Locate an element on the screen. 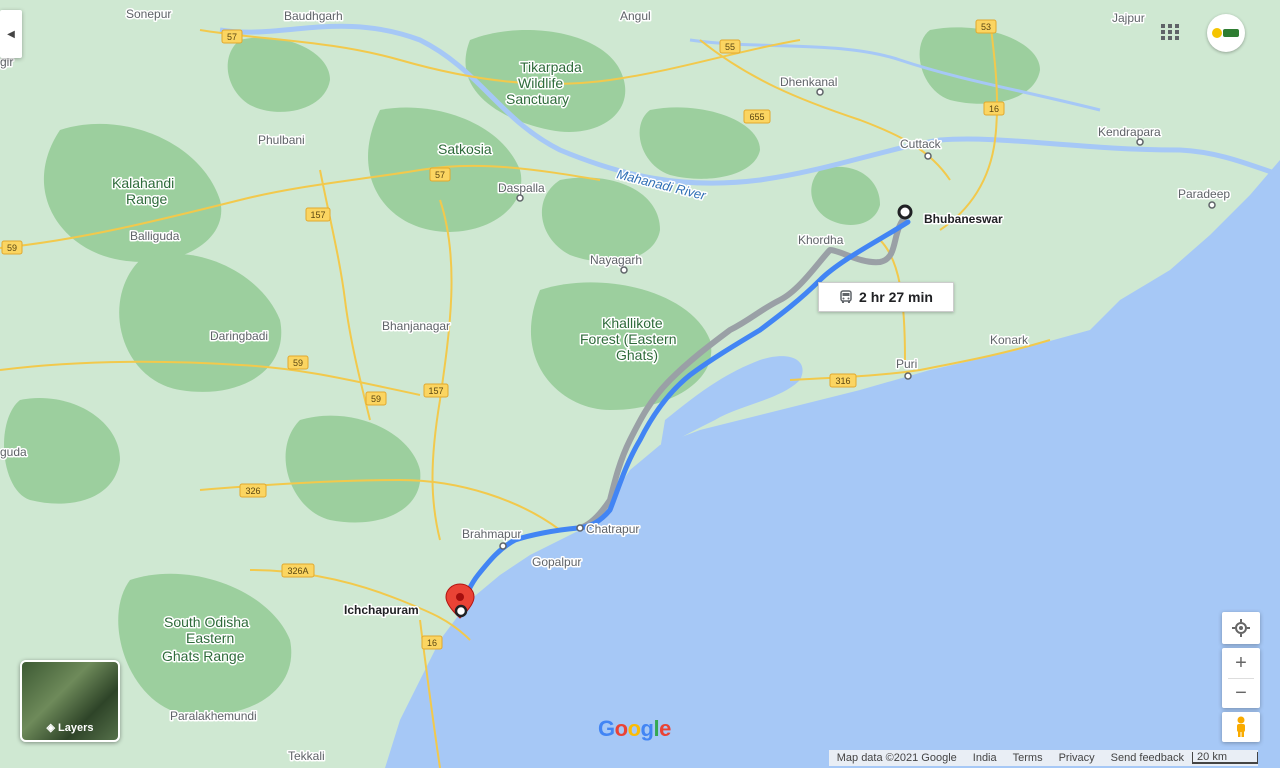 The height and width of the screenshot is (768, 1280). bus-icon is located at coordinates (846, 296).